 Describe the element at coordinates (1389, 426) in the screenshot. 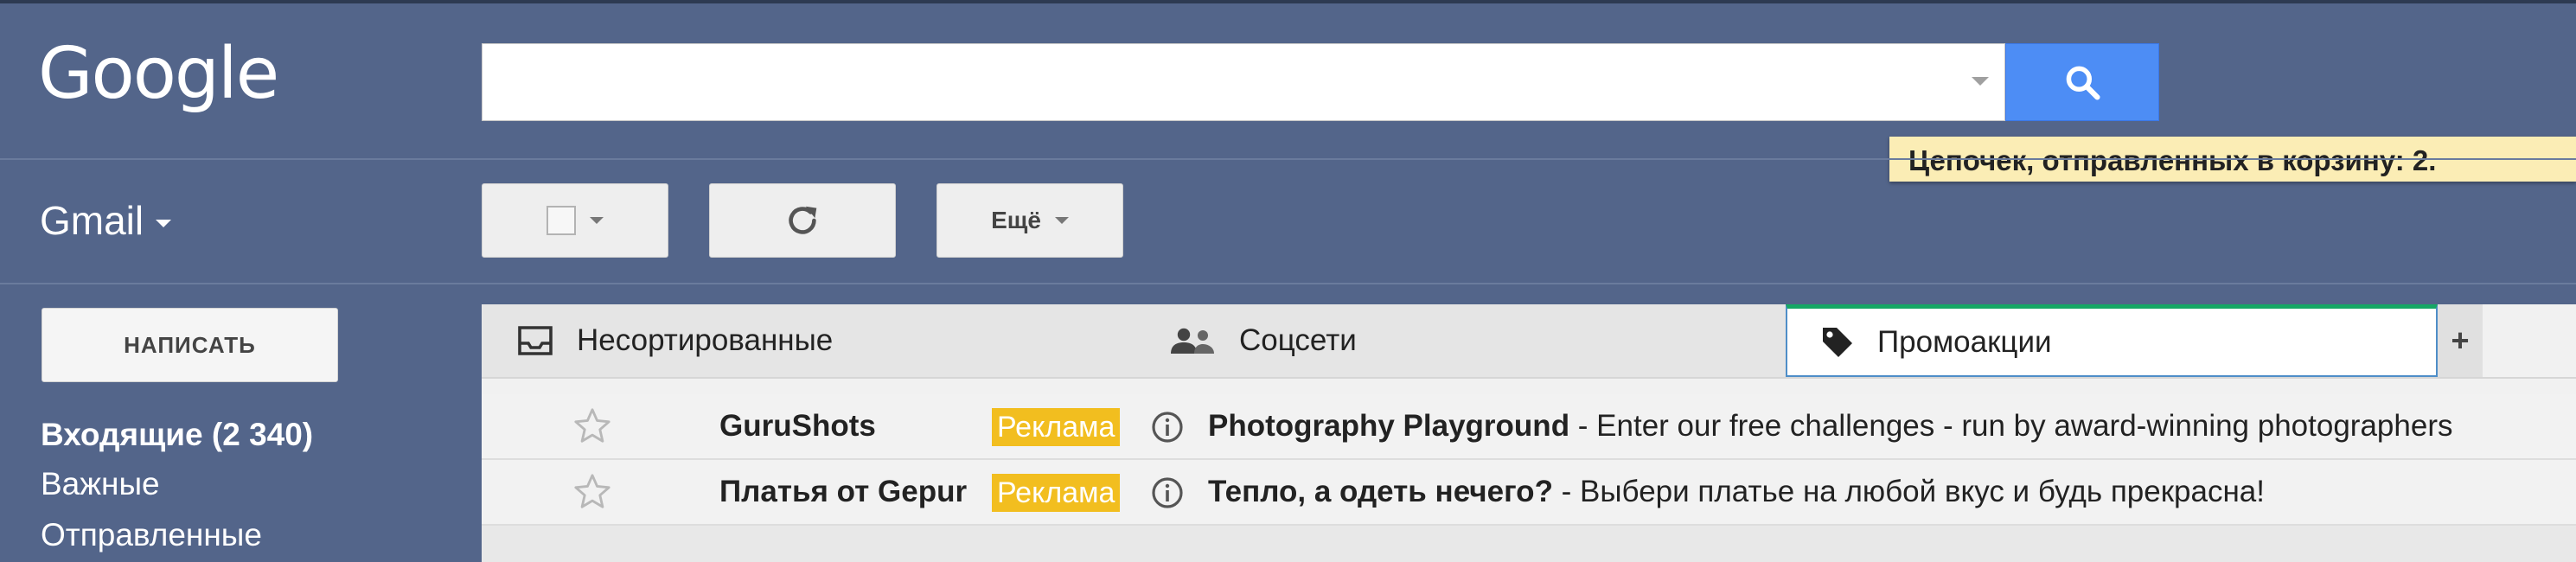

I see `email-subject: Photography Playground` at that location.